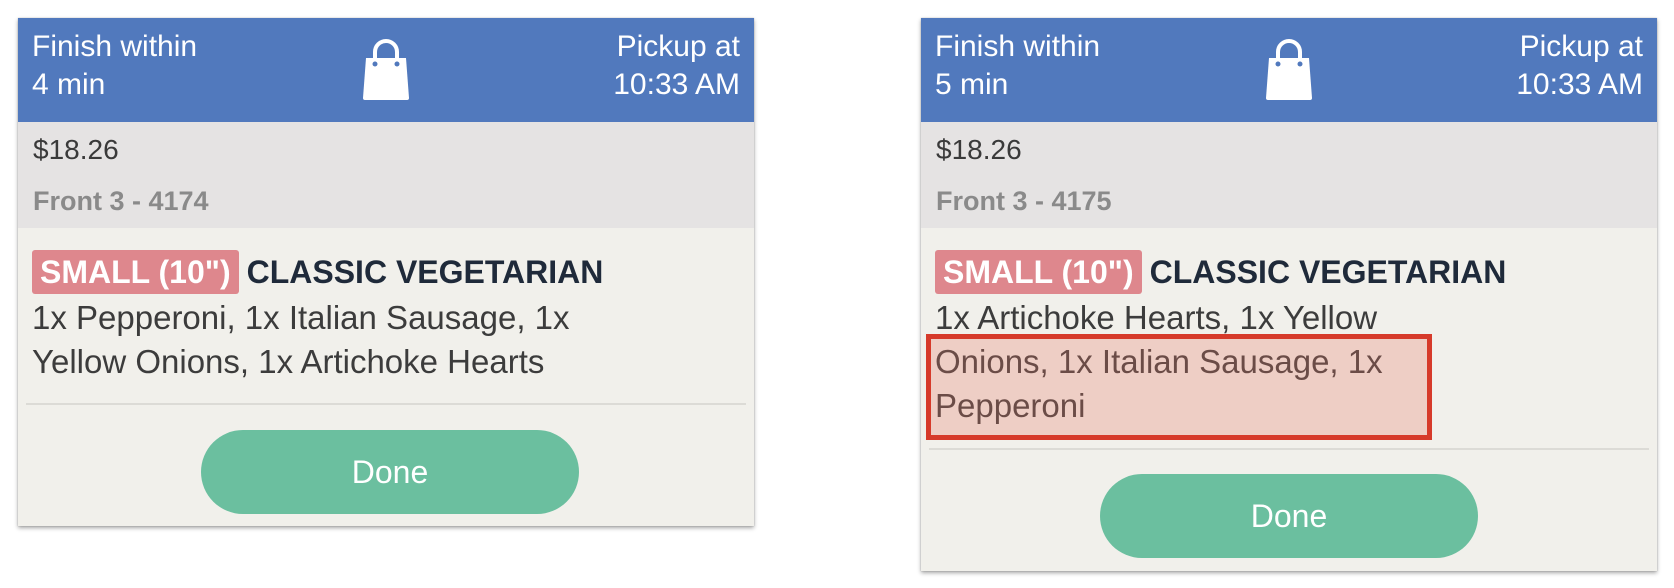 The width and height of the screenshot is (1674, 588). Describe the element at coordinates (121, 201) in the screenshot. I see `order-location: Front 3 - 4174` at that location.